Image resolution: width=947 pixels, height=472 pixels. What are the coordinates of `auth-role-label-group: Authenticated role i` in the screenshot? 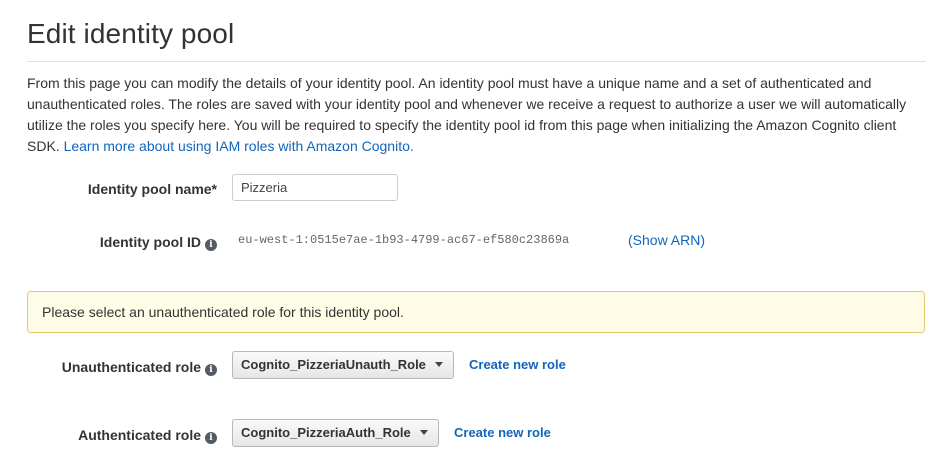 It's located at (147, 435).